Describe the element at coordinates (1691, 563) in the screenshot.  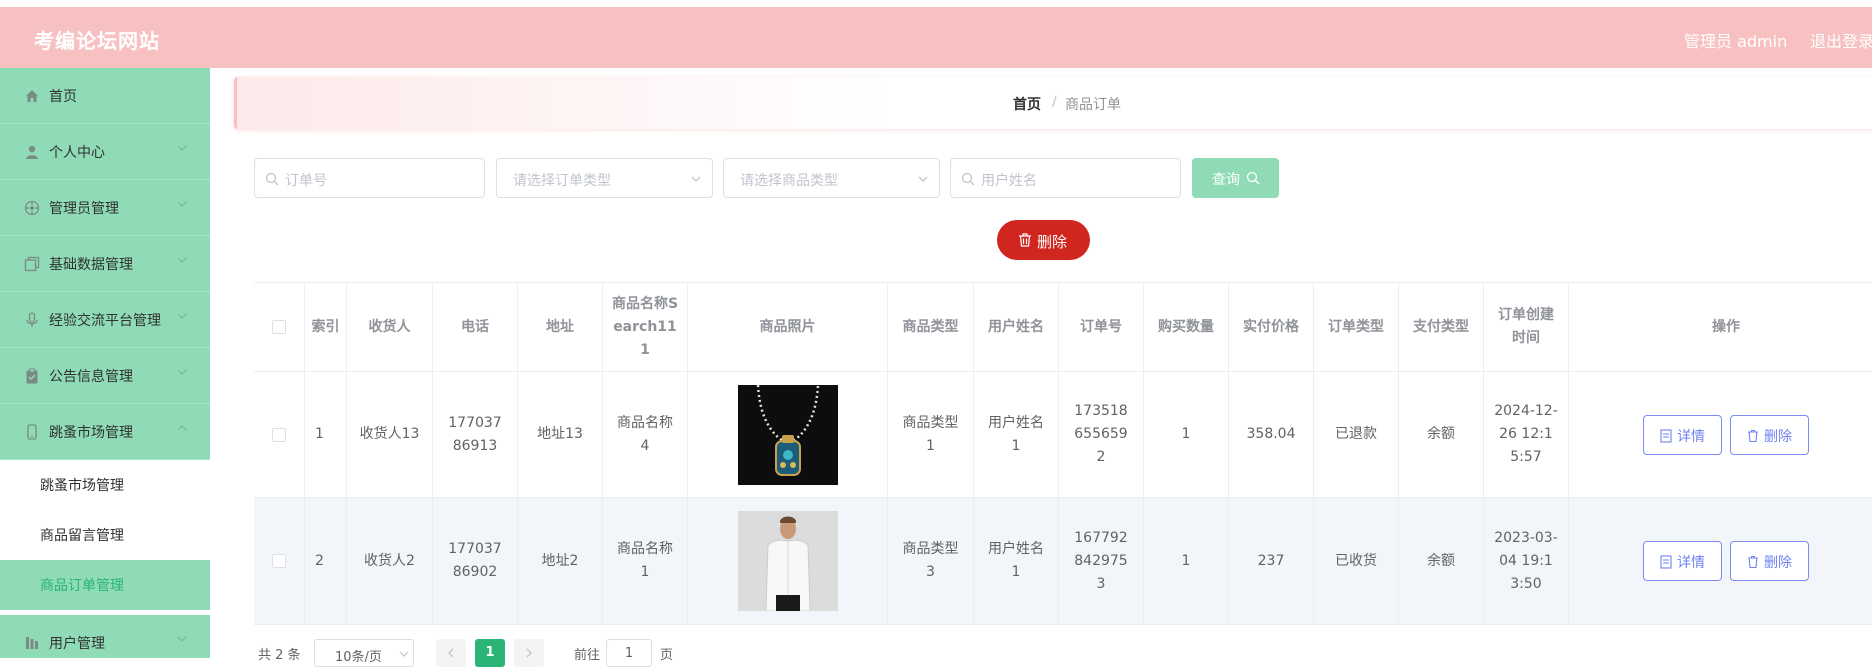
I see `detail-button-label: 详情` at that location.